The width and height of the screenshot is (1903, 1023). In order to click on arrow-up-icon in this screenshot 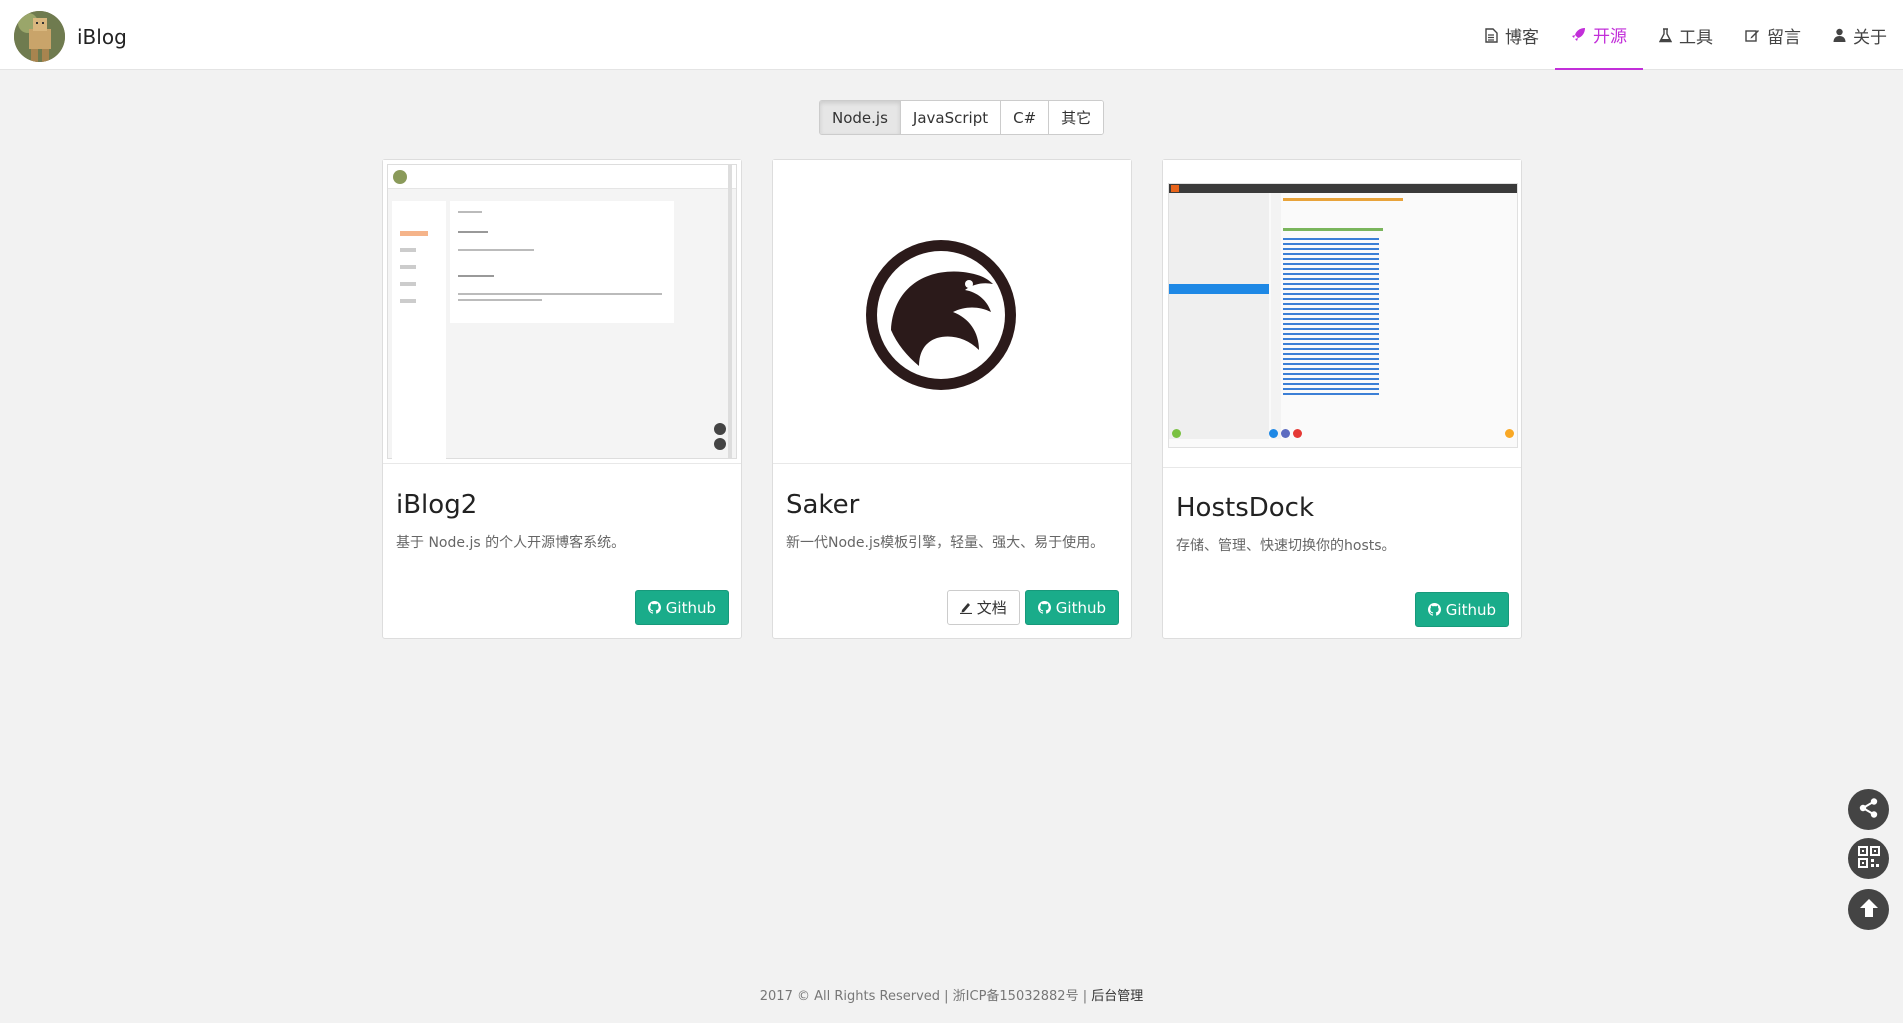, I will do `click(1869, 910)`.